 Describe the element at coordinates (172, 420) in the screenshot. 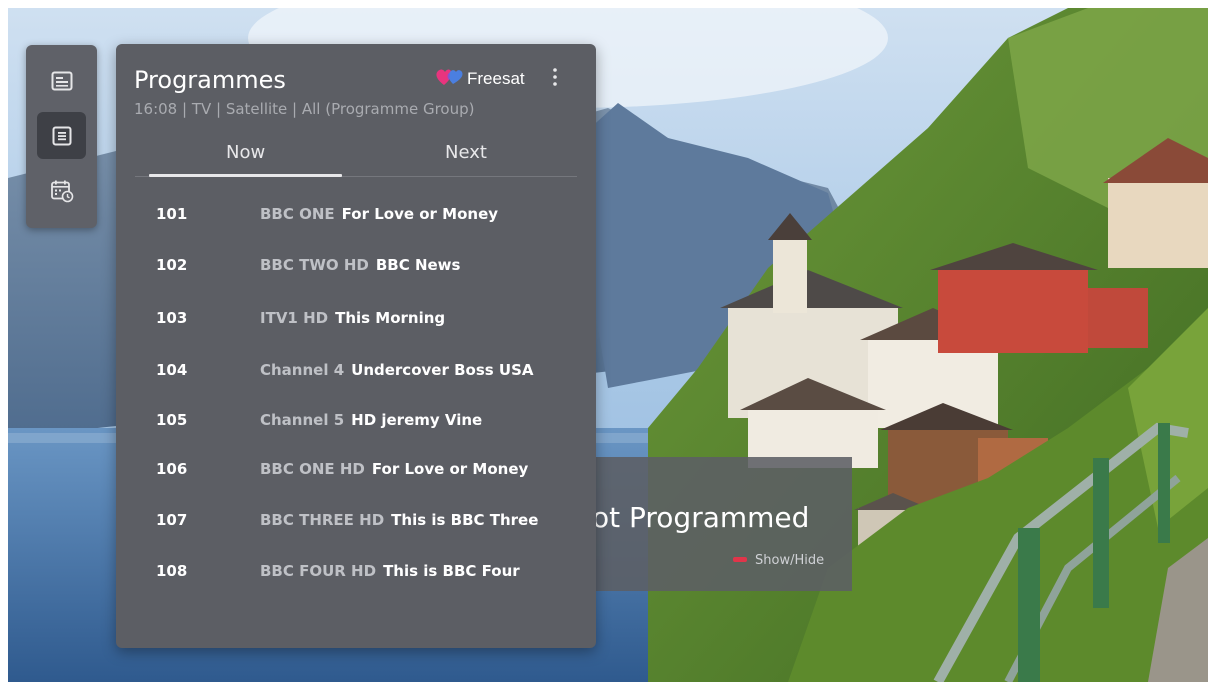

I see `channel-number: 105` at that location.